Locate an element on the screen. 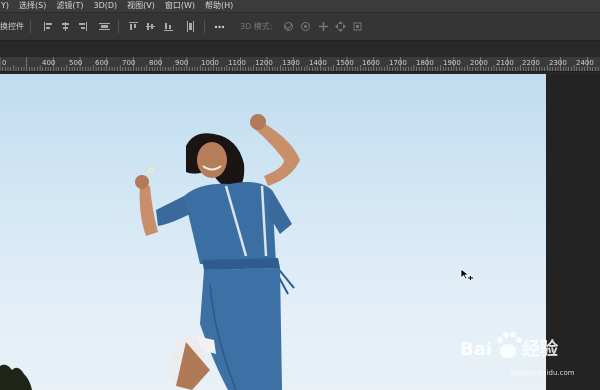 The width and height of the screenshot is (600, 390). menu-item-help: 帮助(H) is located at coordinates (219, 6).